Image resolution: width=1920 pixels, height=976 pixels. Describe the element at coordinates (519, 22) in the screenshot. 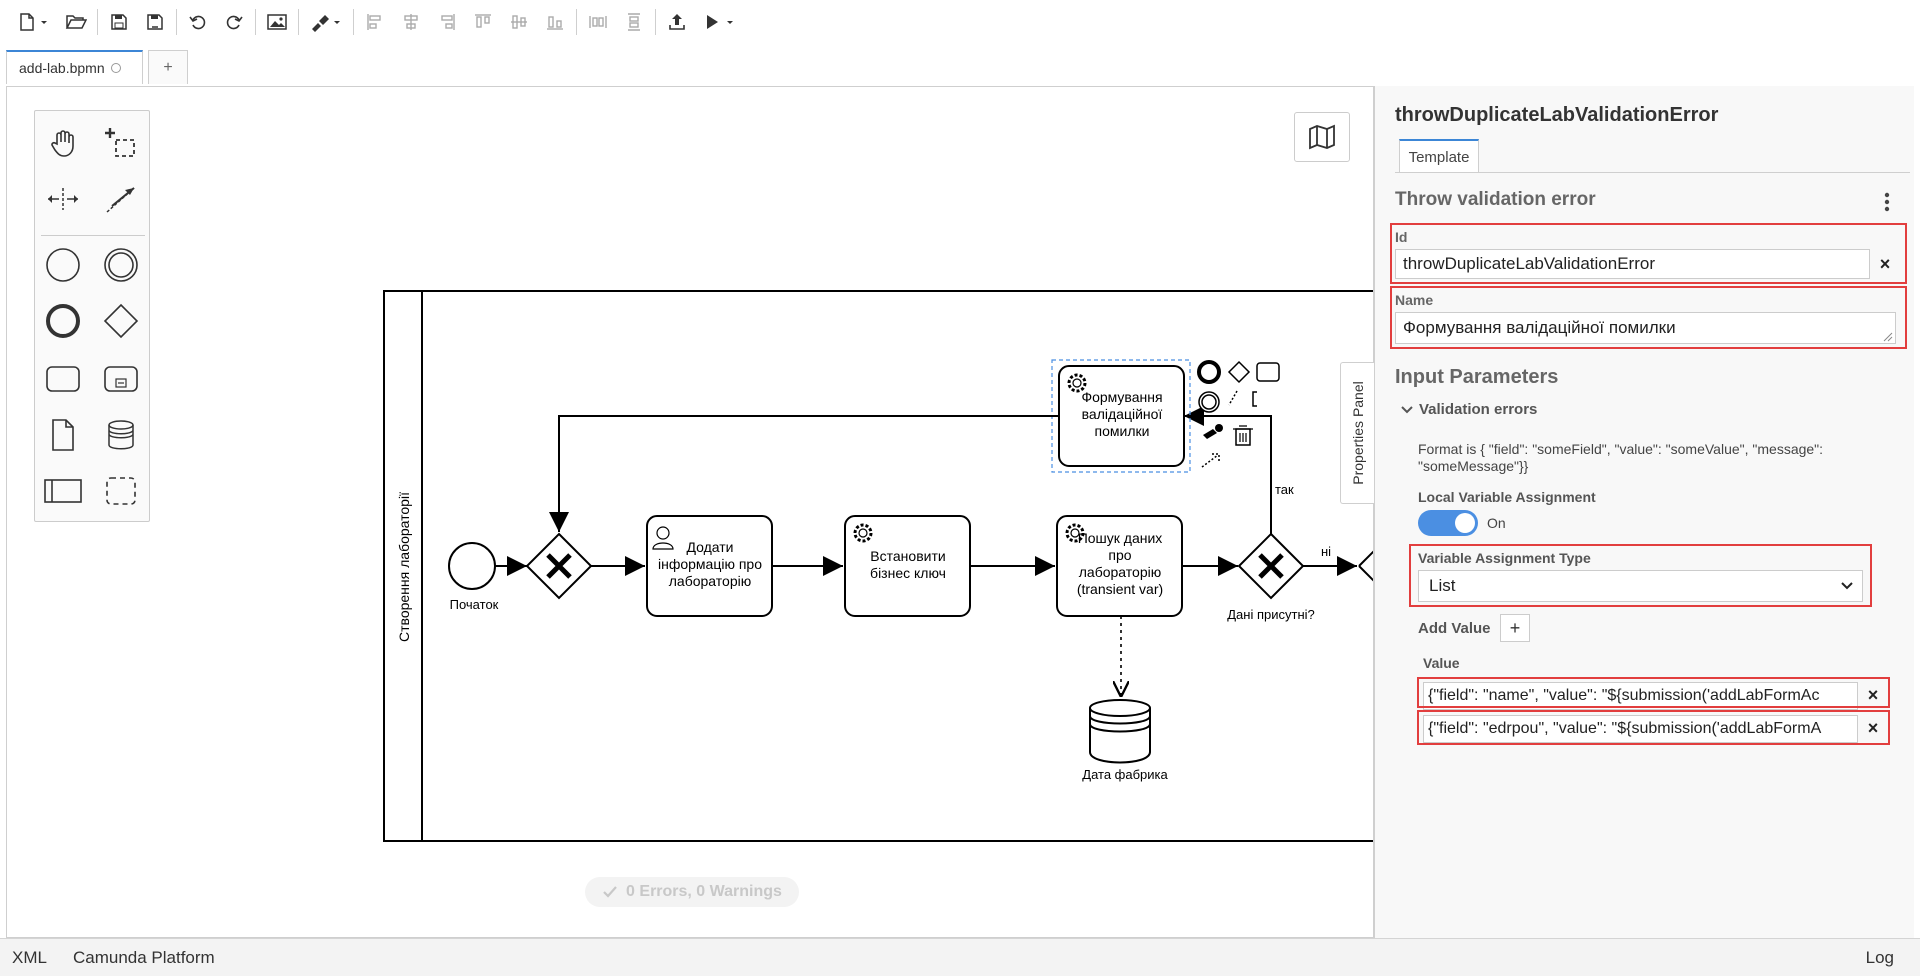

I see `align-middle-icon` at that location.